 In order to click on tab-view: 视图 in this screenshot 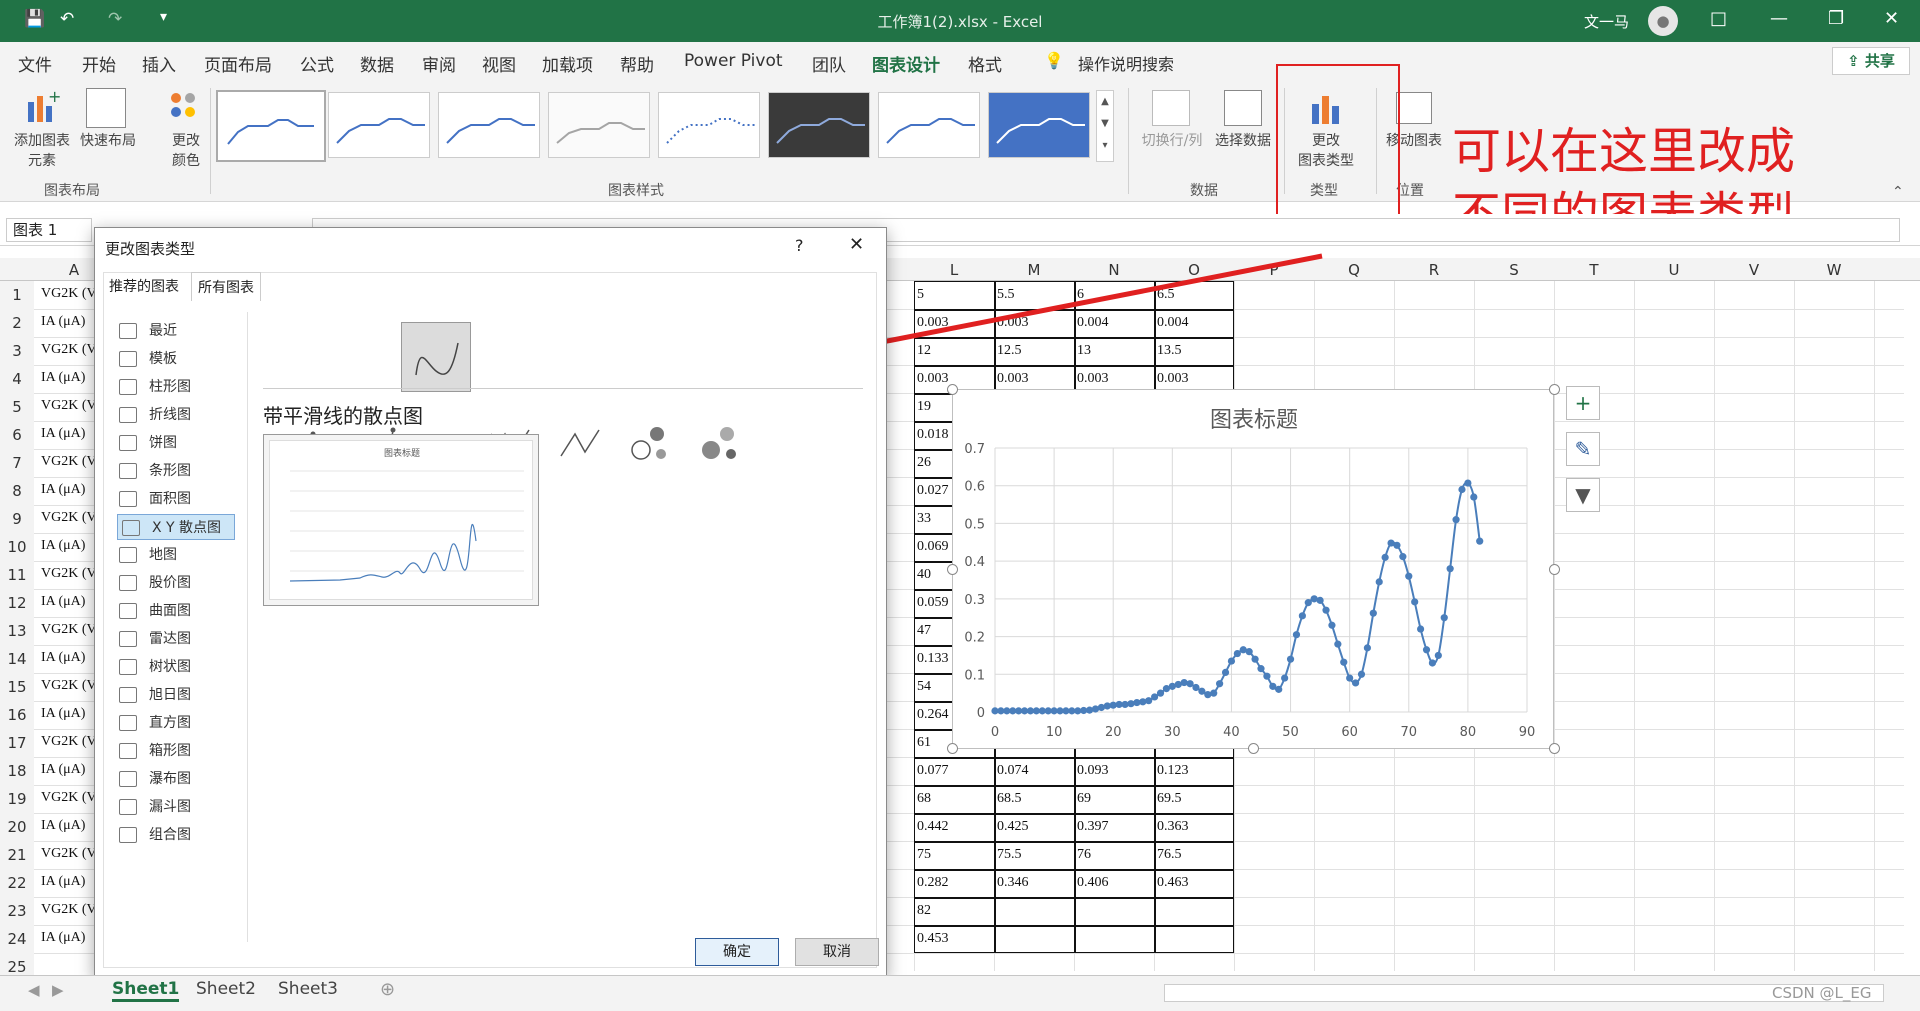, I will do `click(499, 63)`.